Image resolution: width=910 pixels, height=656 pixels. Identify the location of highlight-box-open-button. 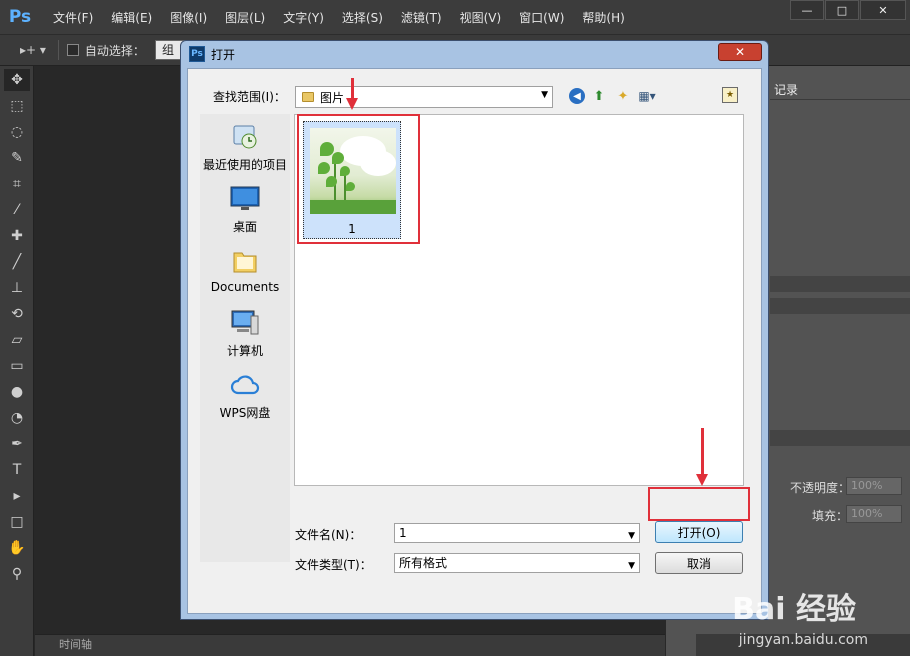
(699, 504).